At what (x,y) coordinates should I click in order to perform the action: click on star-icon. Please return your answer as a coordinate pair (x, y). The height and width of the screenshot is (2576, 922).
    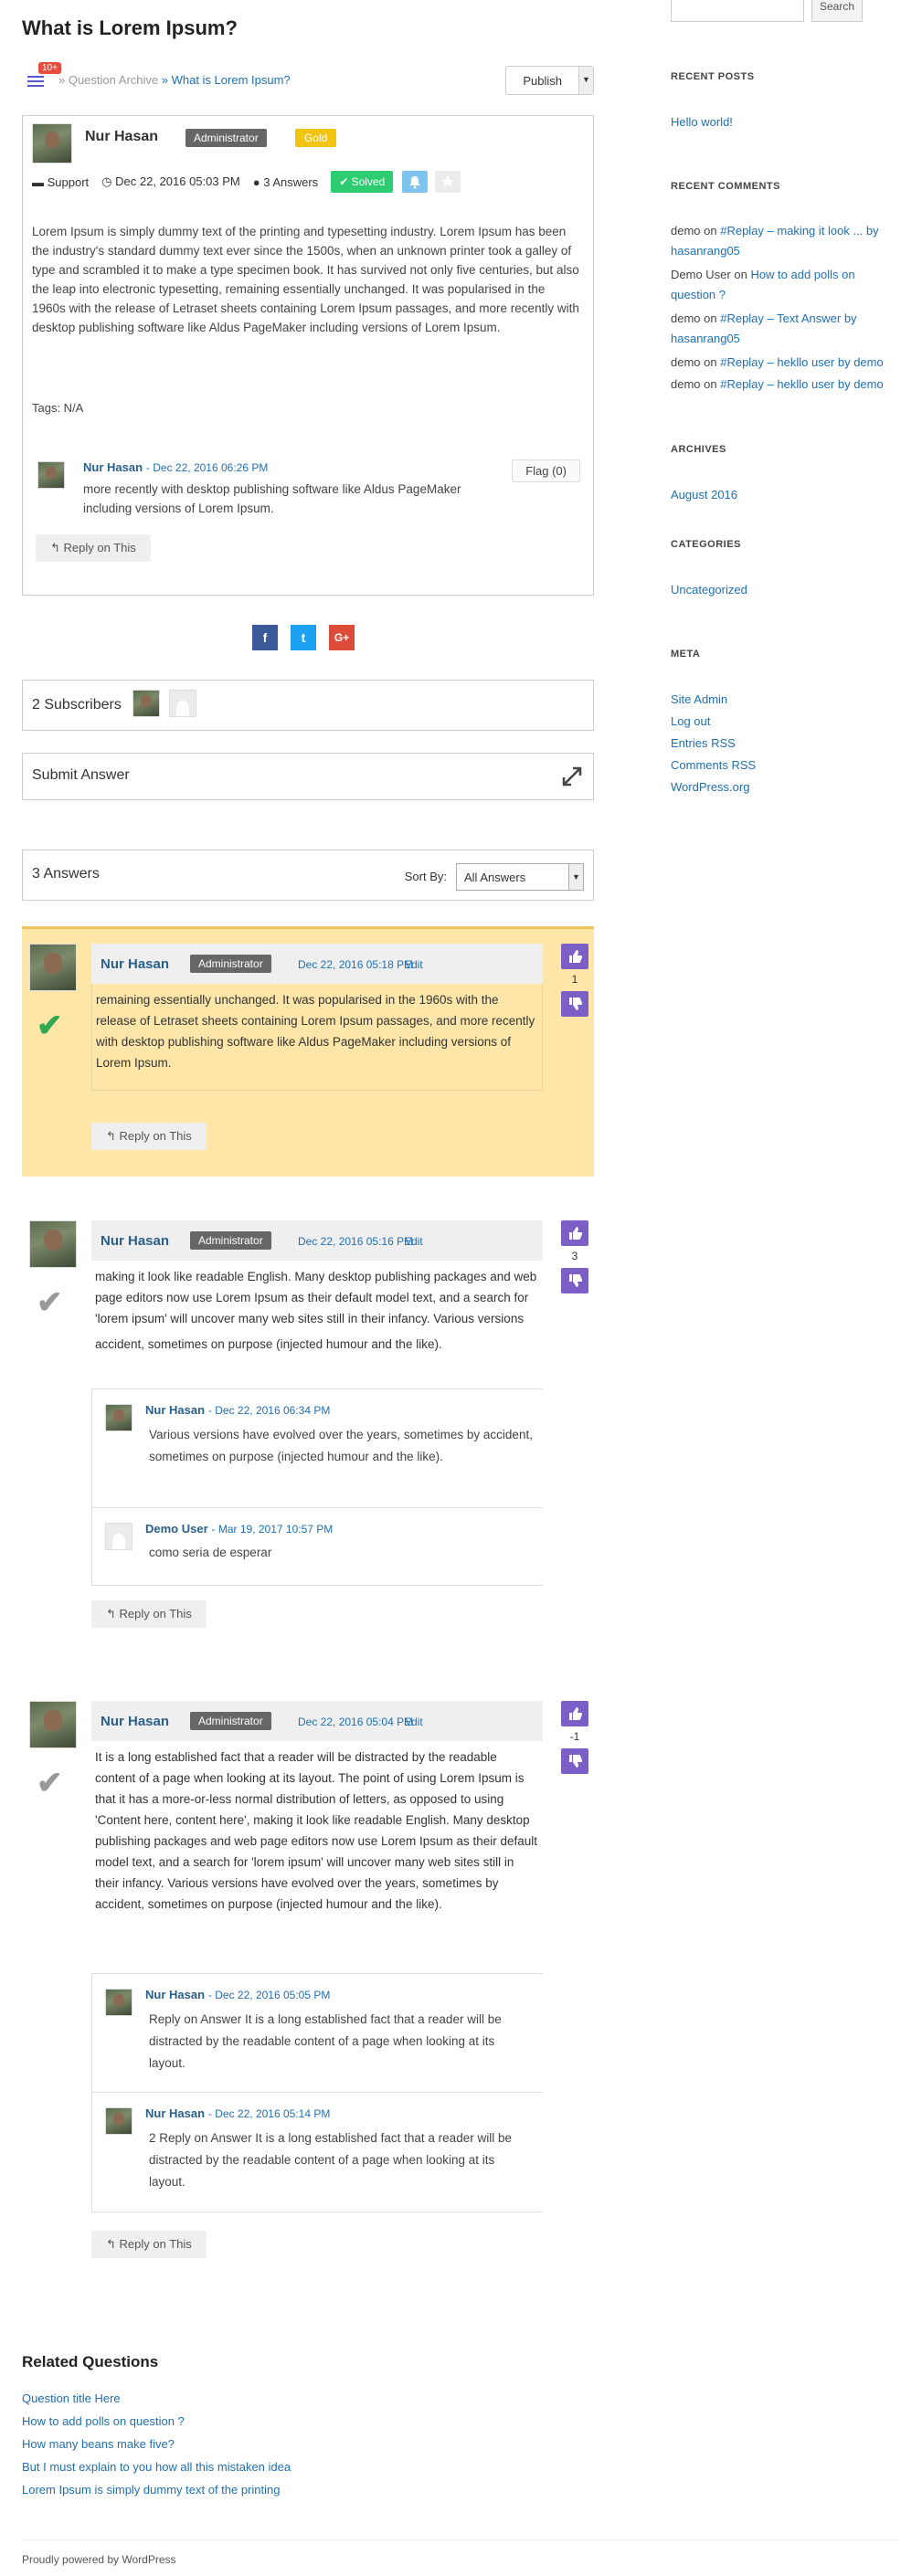
    Looking at the image, I should click on (448, 181).